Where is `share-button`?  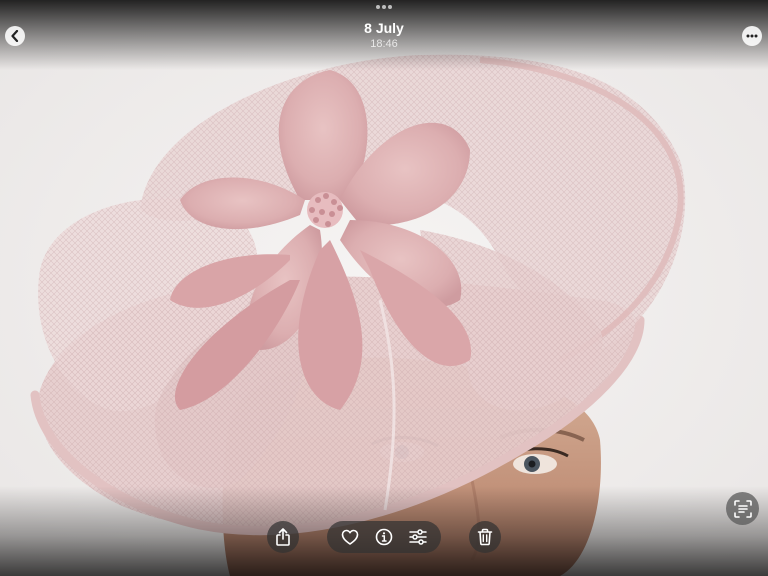
share-button is located at coordinates (283, 537).